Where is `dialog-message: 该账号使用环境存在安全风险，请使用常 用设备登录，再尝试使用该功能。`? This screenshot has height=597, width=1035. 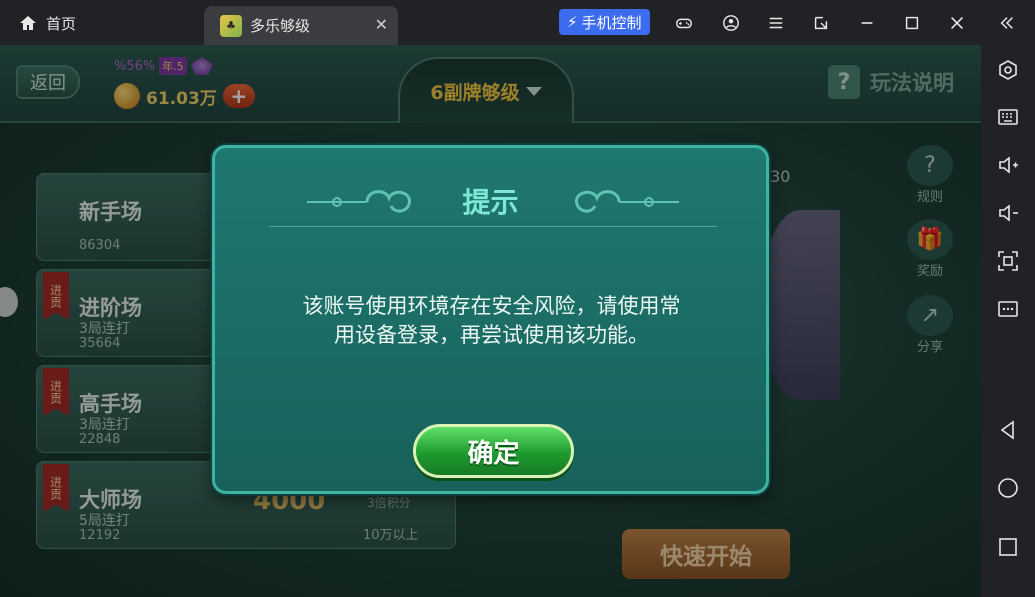
dialog-message: 该账号使用环境存在安全风险，请使用常 用设备登录，再尝试使用该功能。 is located at coordinates (491, 321).